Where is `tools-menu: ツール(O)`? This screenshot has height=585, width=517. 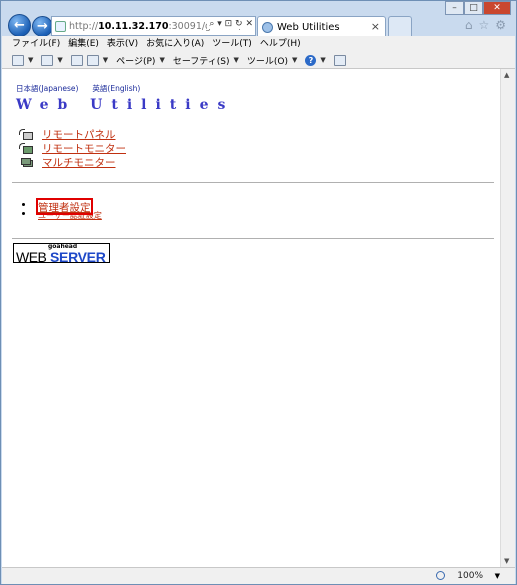
tools-menu: ツール(O) is located at coordinates (267, 60).